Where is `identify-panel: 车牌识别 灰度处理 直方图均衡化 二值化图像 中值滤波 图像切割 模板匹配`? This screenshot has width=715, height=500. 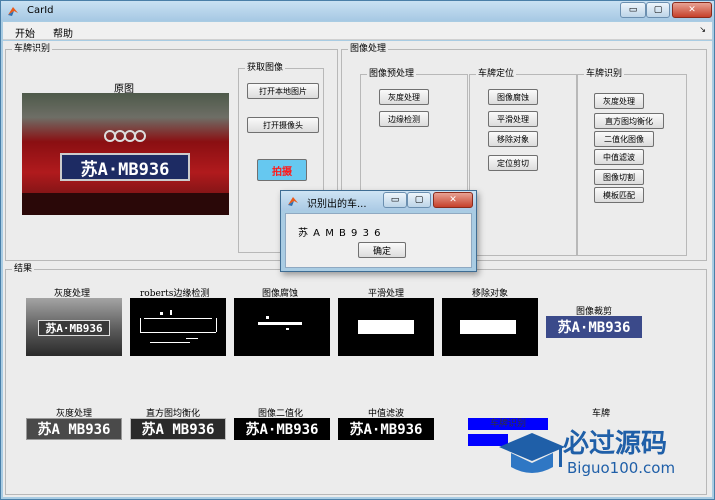
identify-panel: 车牌识别 灰度处理 直方图均衡化 二值化图像 中值滤波 图像切割 模板匹配 is located at coordinates (632, 162).